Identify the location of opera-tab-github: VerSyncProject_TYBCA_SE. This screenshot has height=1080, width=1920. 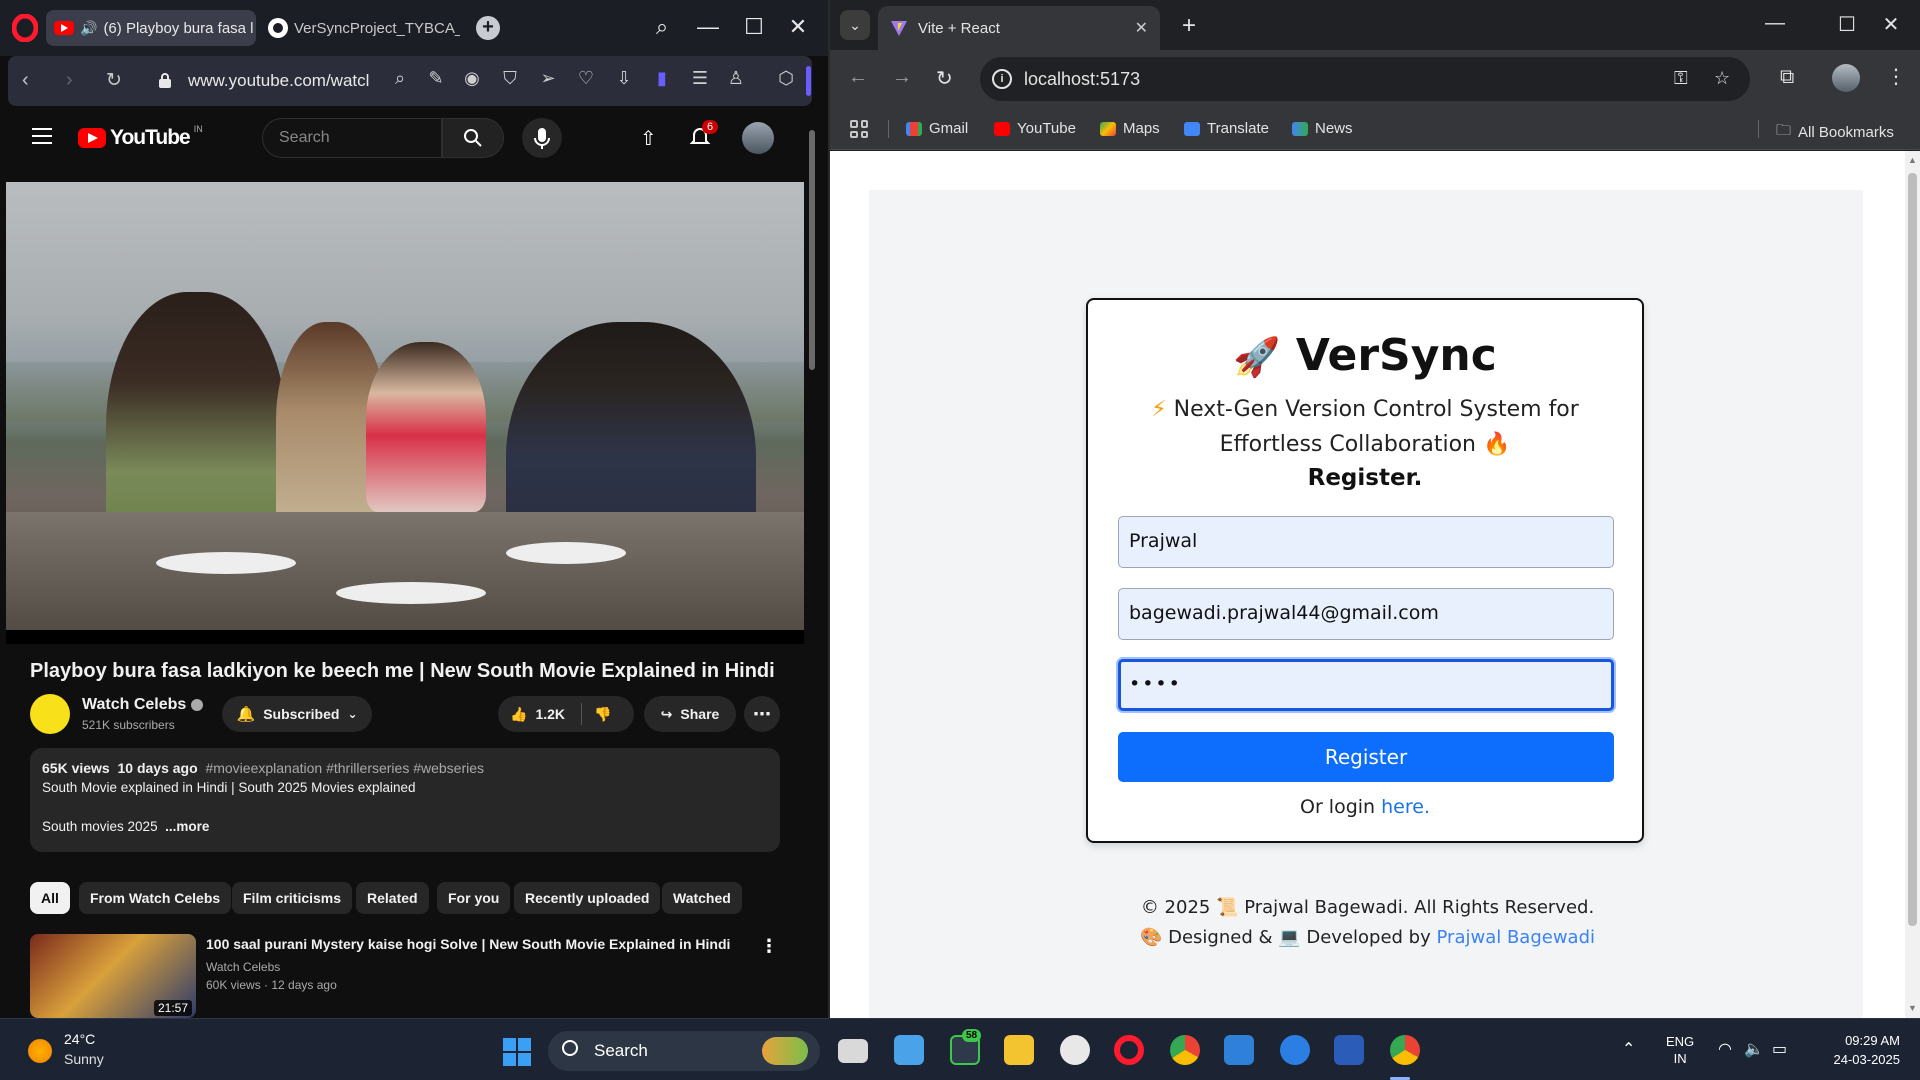
(360, 28).